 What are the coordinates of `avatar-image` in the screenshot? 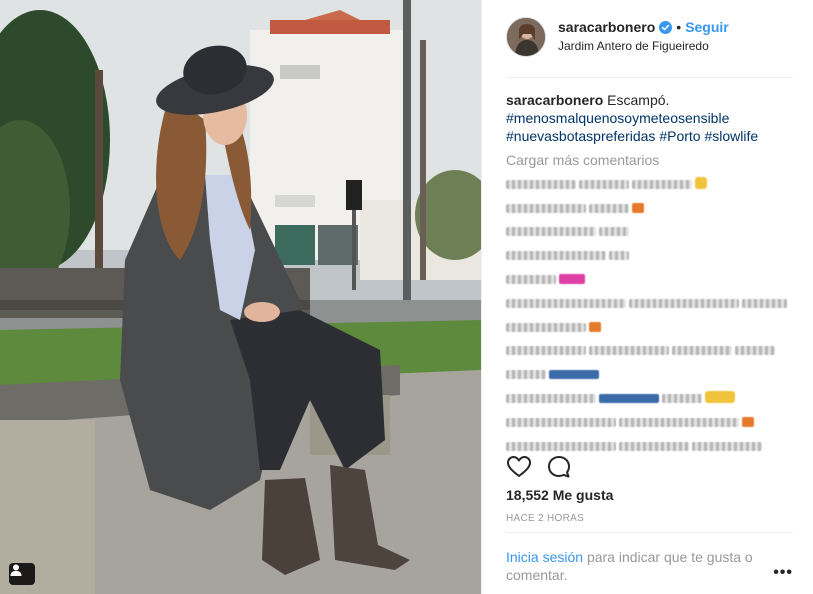 It's located at (526, 37).